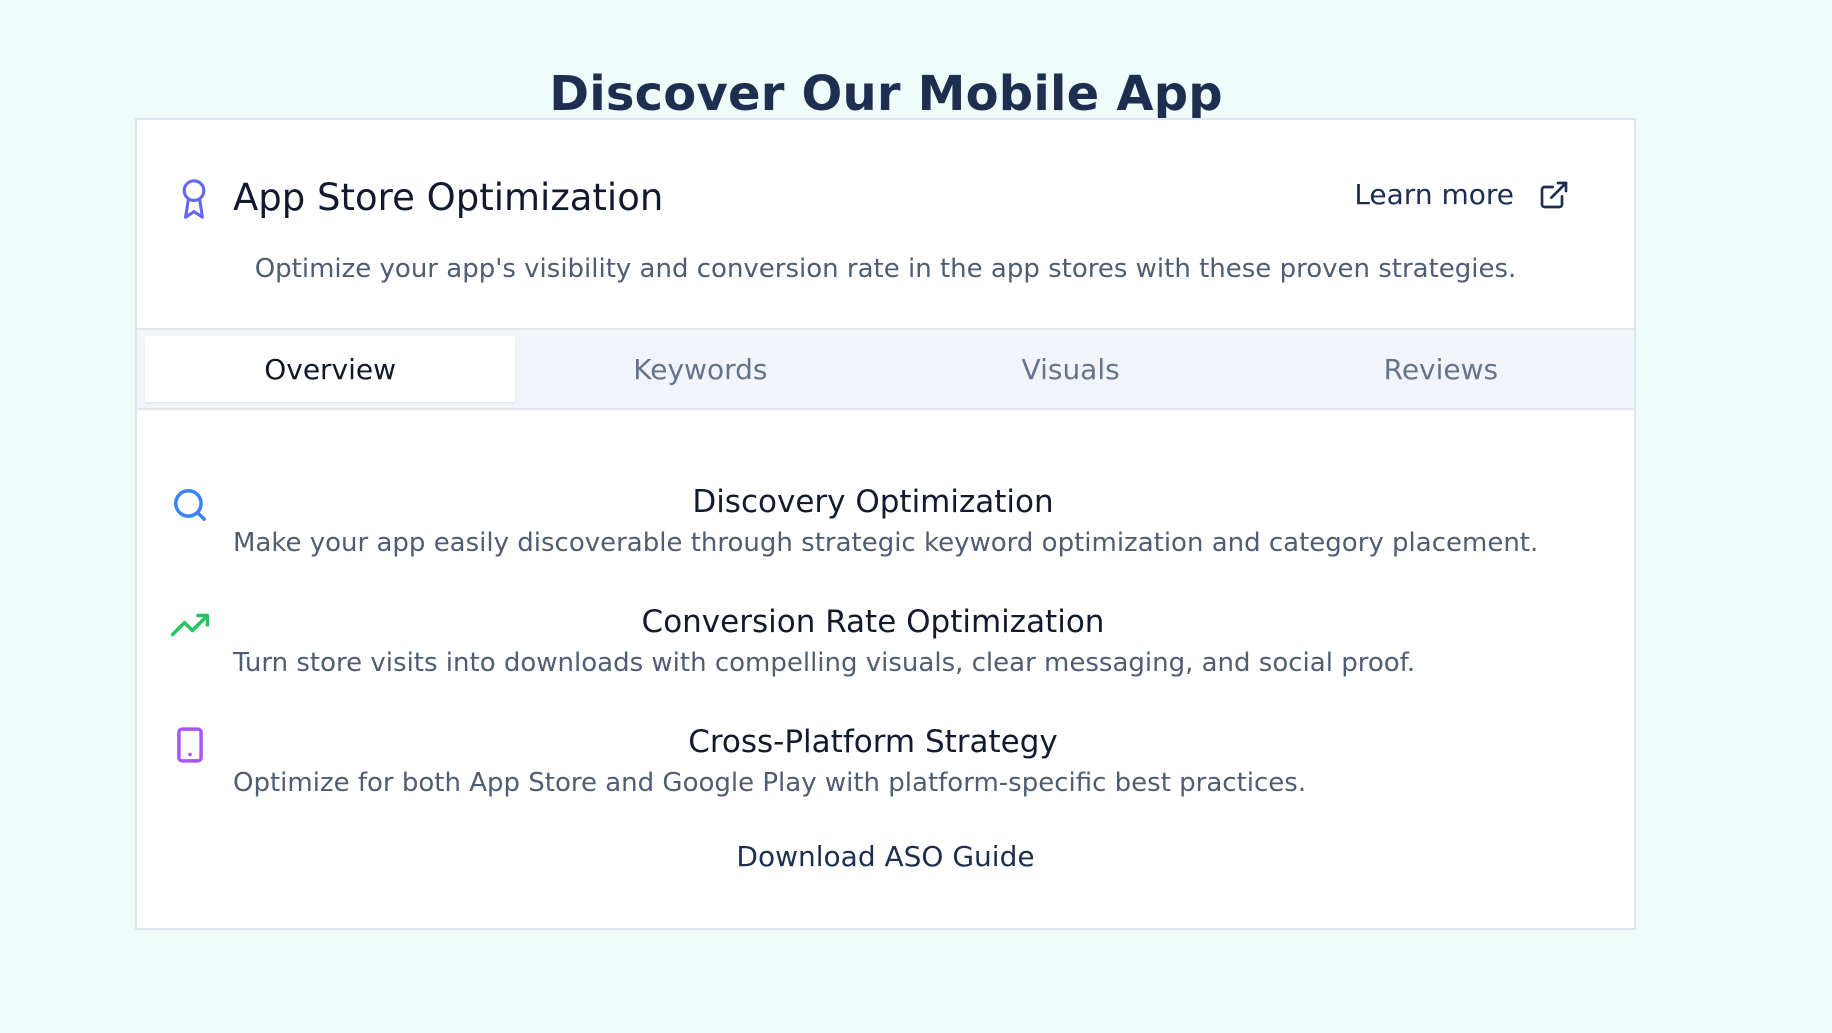  Describe the element at coordinates (700, 369) in the screenshot. I see `tab-keywords: Keywords` at that location.